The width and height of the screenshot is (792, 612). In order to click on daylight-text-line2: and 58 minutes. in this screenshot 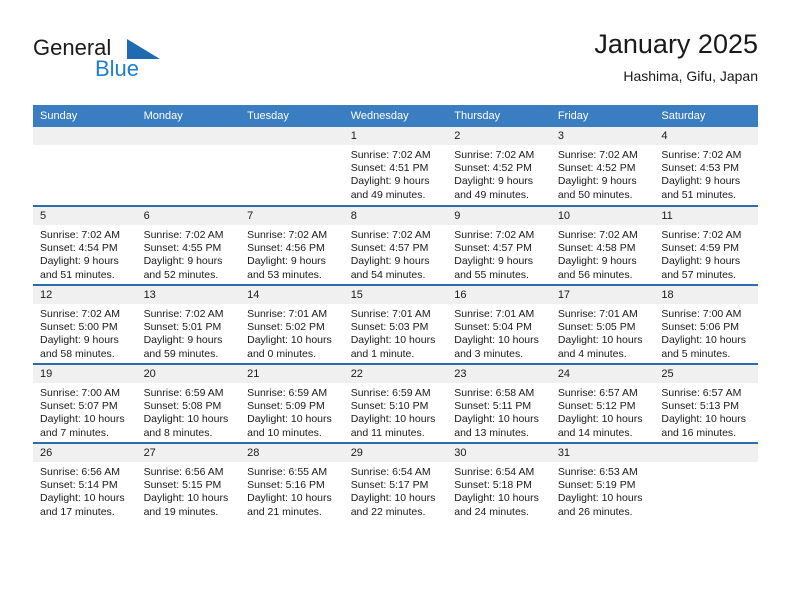, I will do `click(77, 353)`.